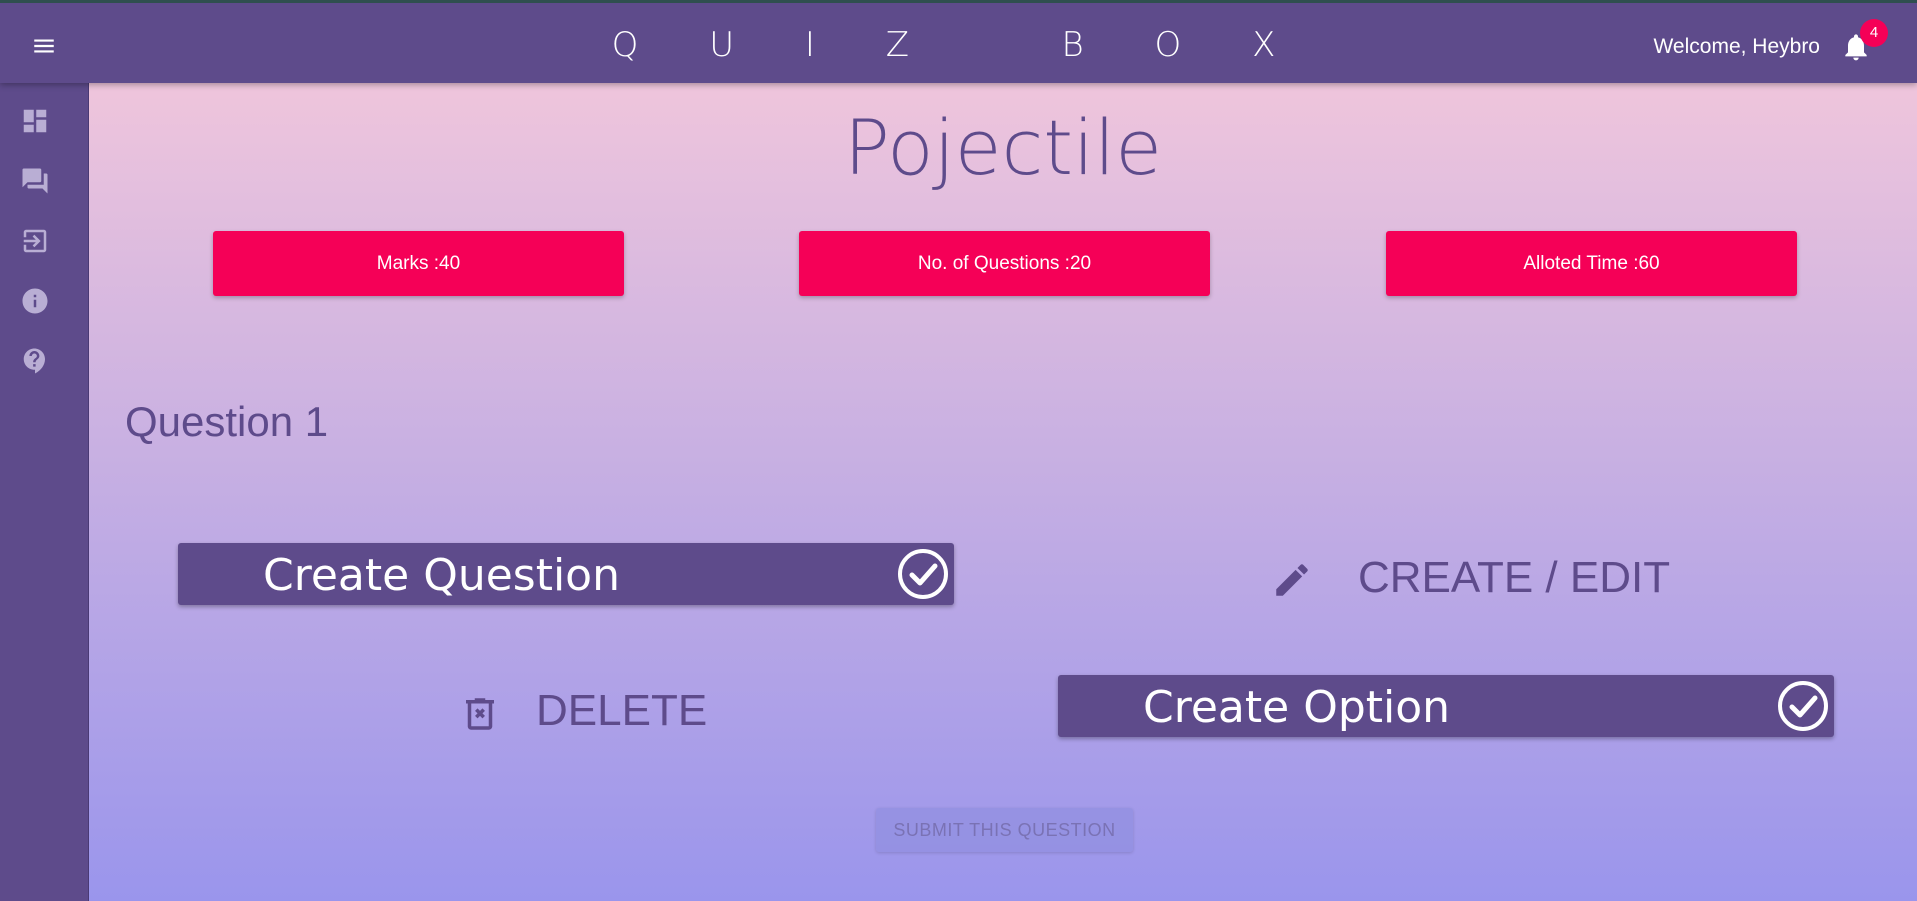  I want to click on dashboard-icon, so click(35, 121).